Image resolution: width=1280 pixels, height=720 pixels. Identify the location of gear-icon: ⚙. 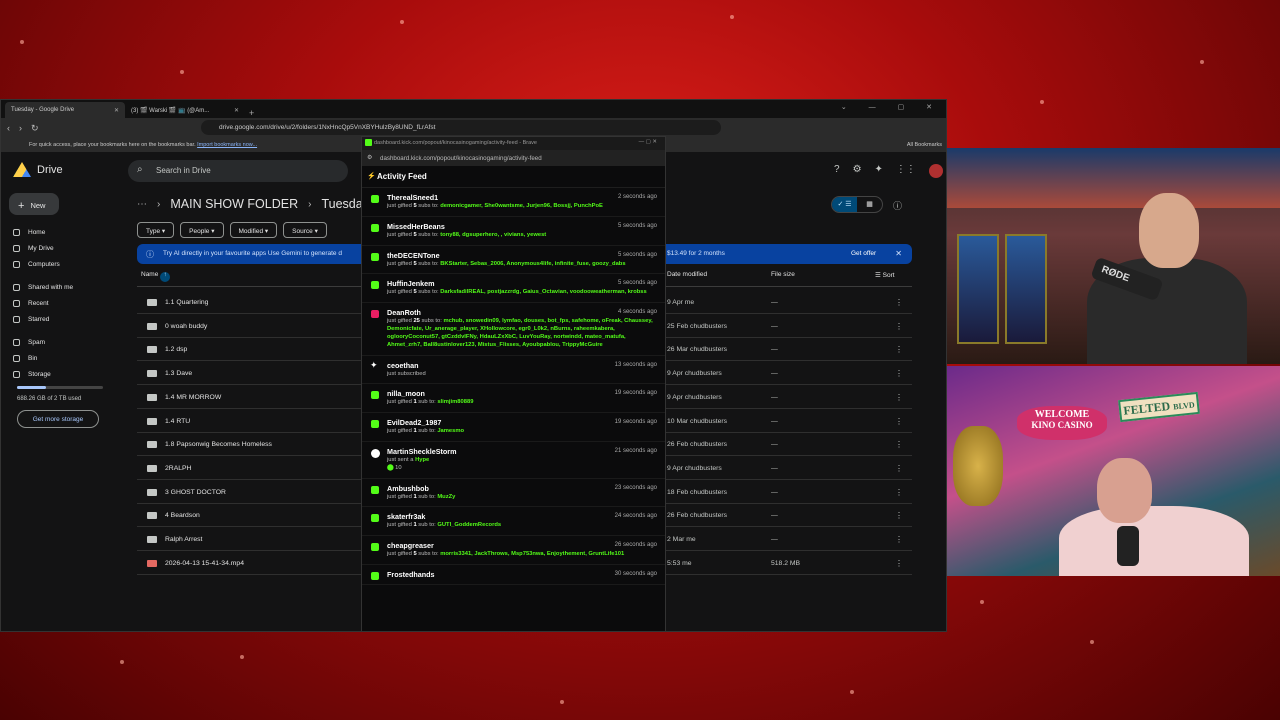
(857, 171).